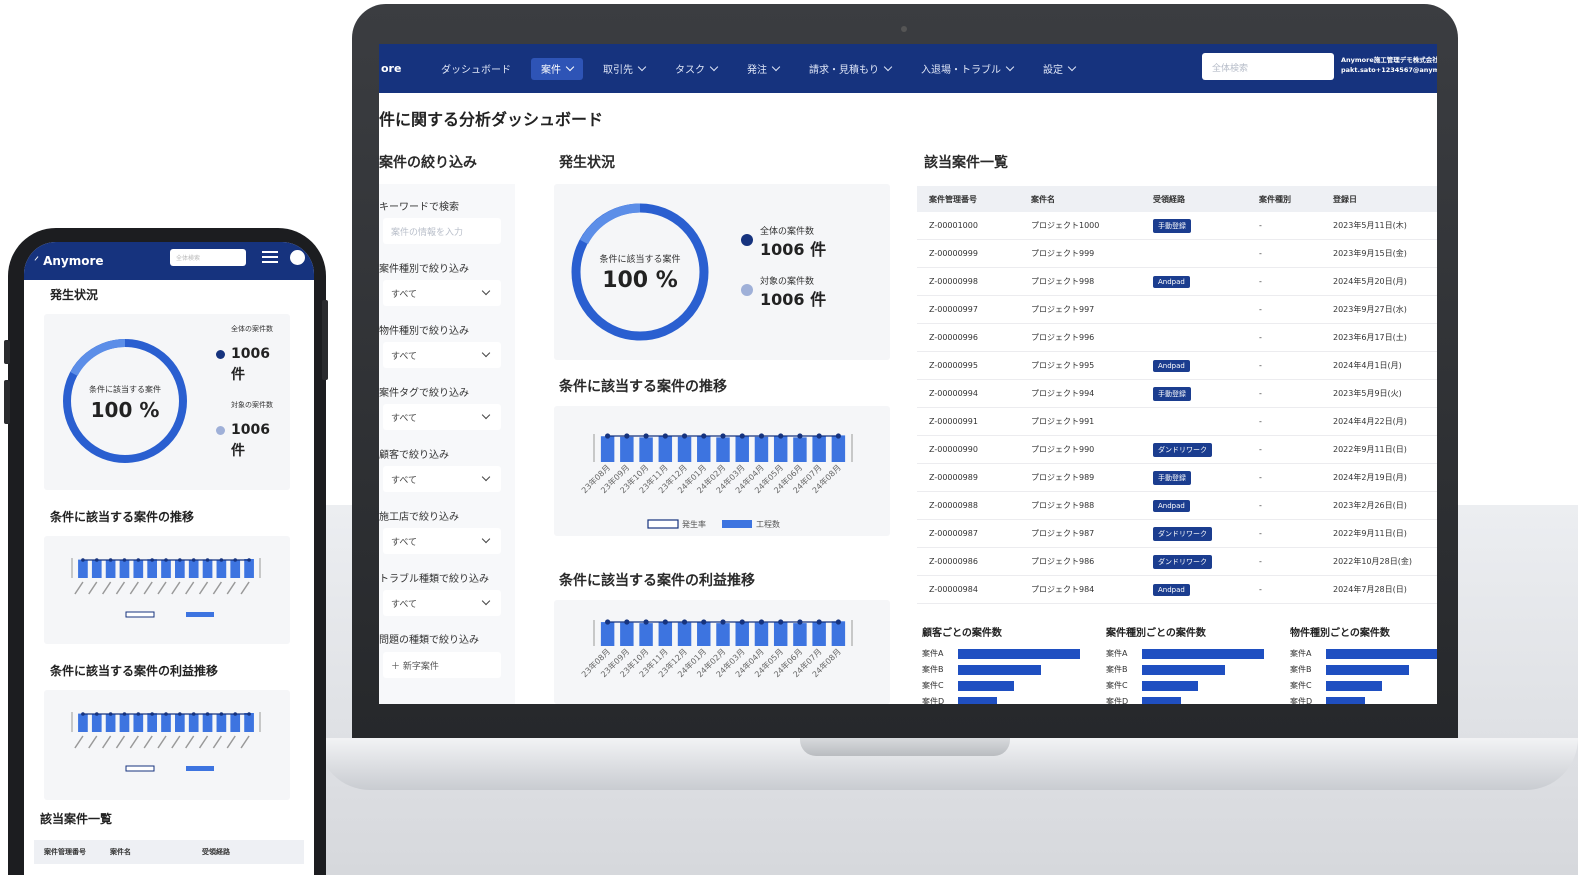 This screenshot has height=875, width=1578. What do you see at coordinates (1177, 394) in the screenshot?
I see `table-row: Z-00000994 プロジェクト994 手動登録 - 2023年5月9日(火)` at bounding box center [1177, 394].